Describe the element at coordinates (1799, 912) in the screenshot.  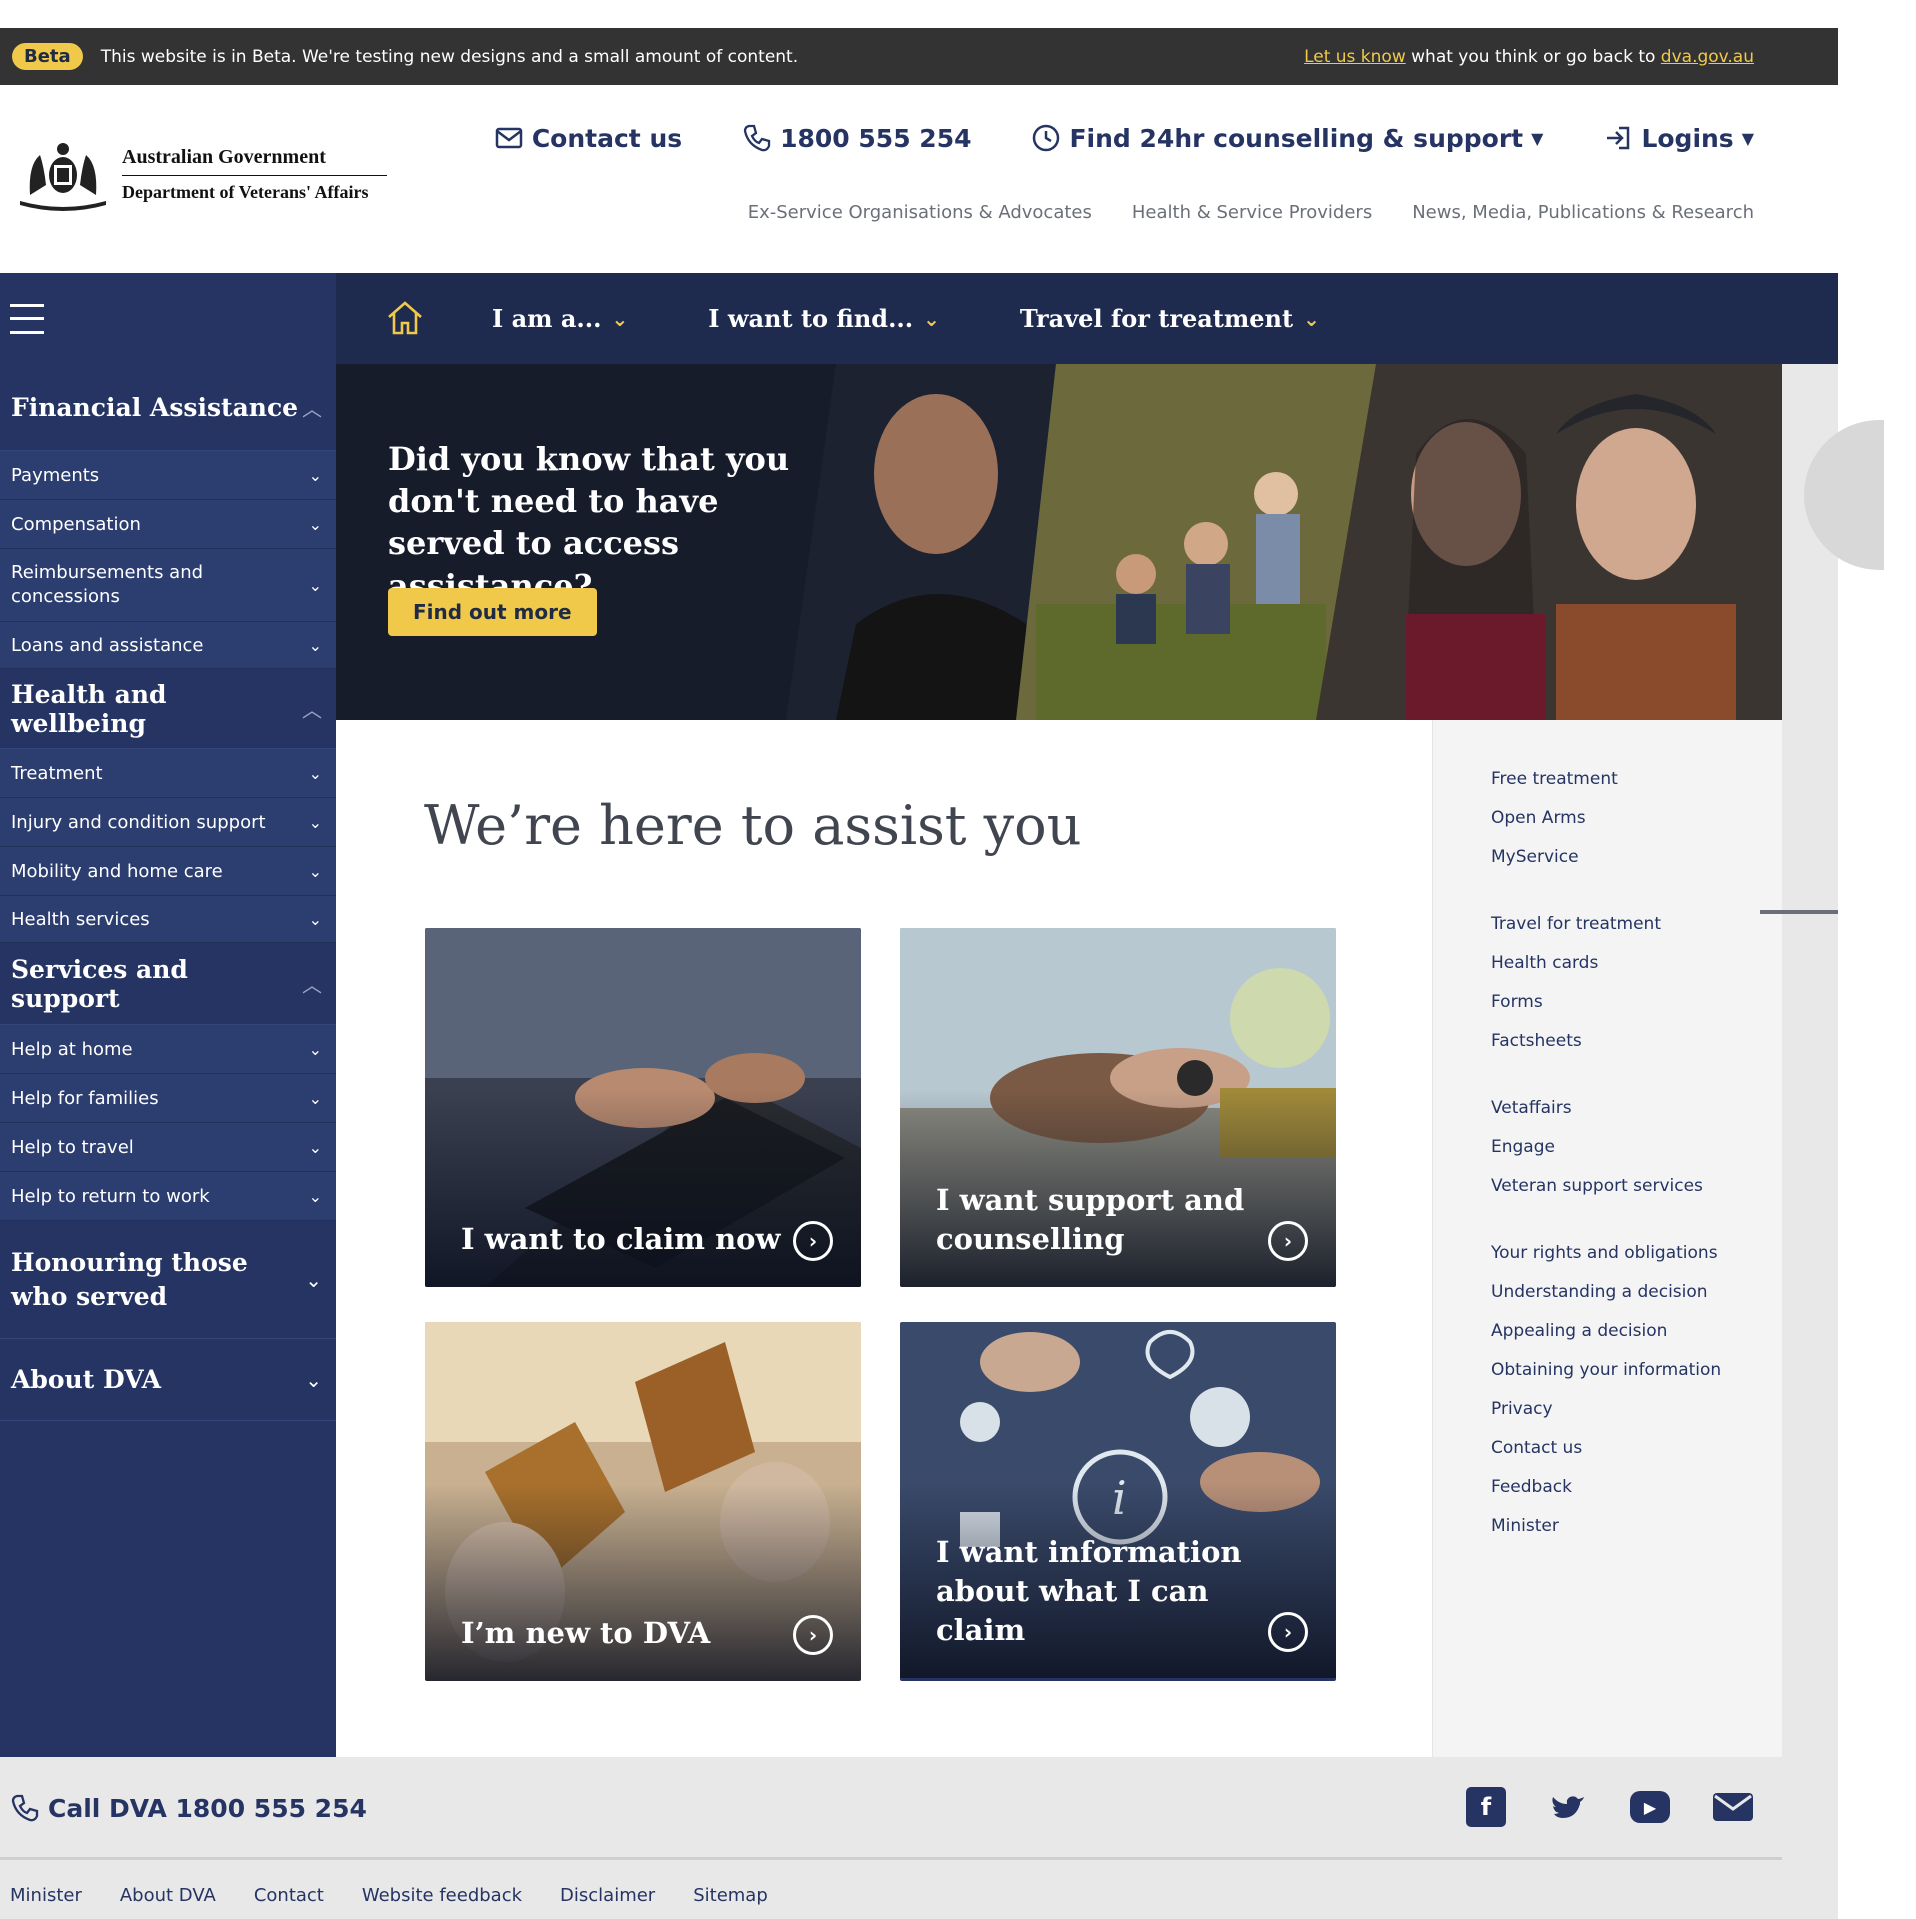
I see `scroll-indicator` at that location.